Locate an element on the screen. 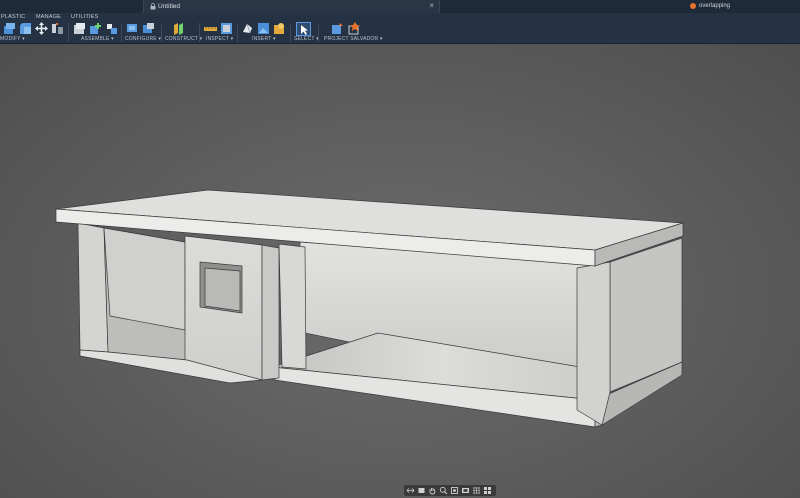  display-settings-icon is located at coordinates (465, 490).